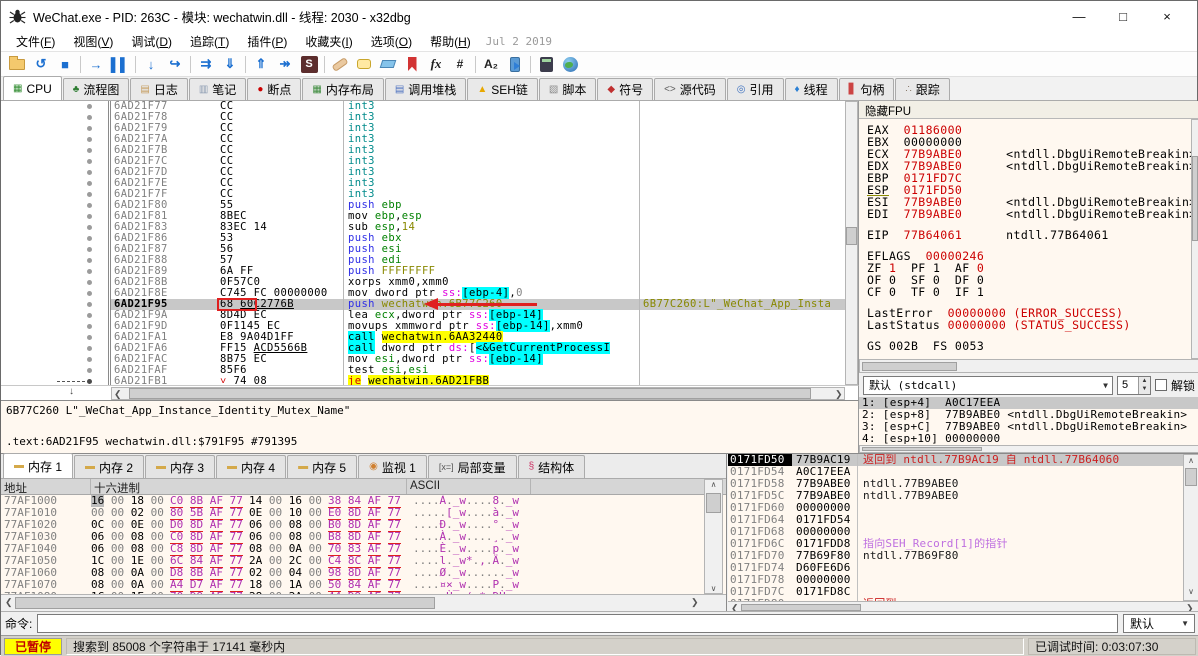 This screenshot has height=656, width=1198. Describe the element at coordinates (425, 89) in the screenshot. I see `tab-call-stack: ▤ 调用堆栈` at that location.